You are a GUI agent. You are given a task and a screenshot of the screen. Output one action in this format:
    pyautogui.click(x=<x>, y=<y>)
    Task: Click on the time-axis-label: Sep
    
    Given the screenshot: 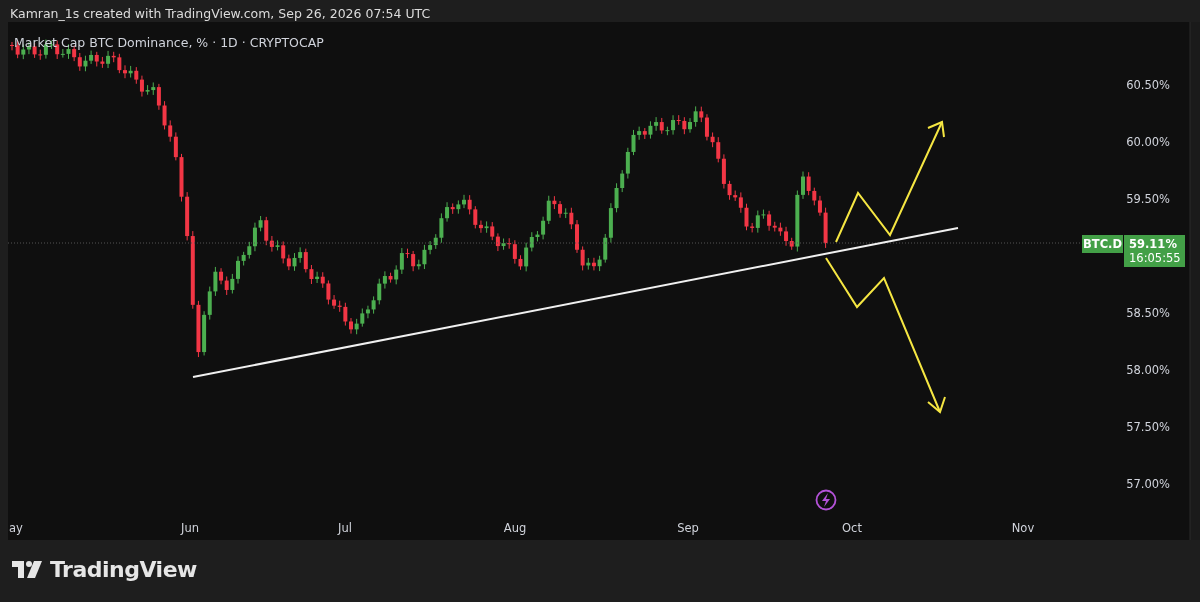 What is the action you would take?
    pyautogui.click(x=688, y=528)
    